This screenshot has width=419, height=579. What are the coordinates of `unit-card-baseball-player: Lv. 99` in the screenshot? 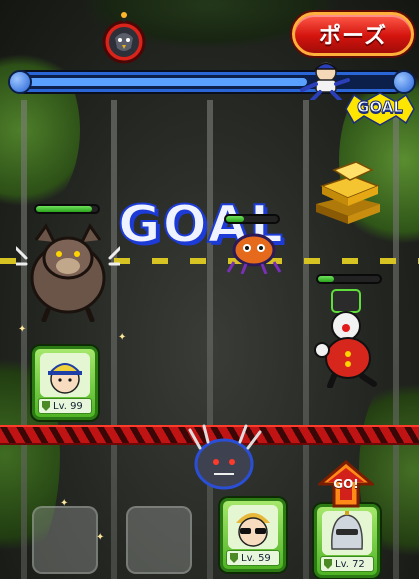 It's located at (65, 383).